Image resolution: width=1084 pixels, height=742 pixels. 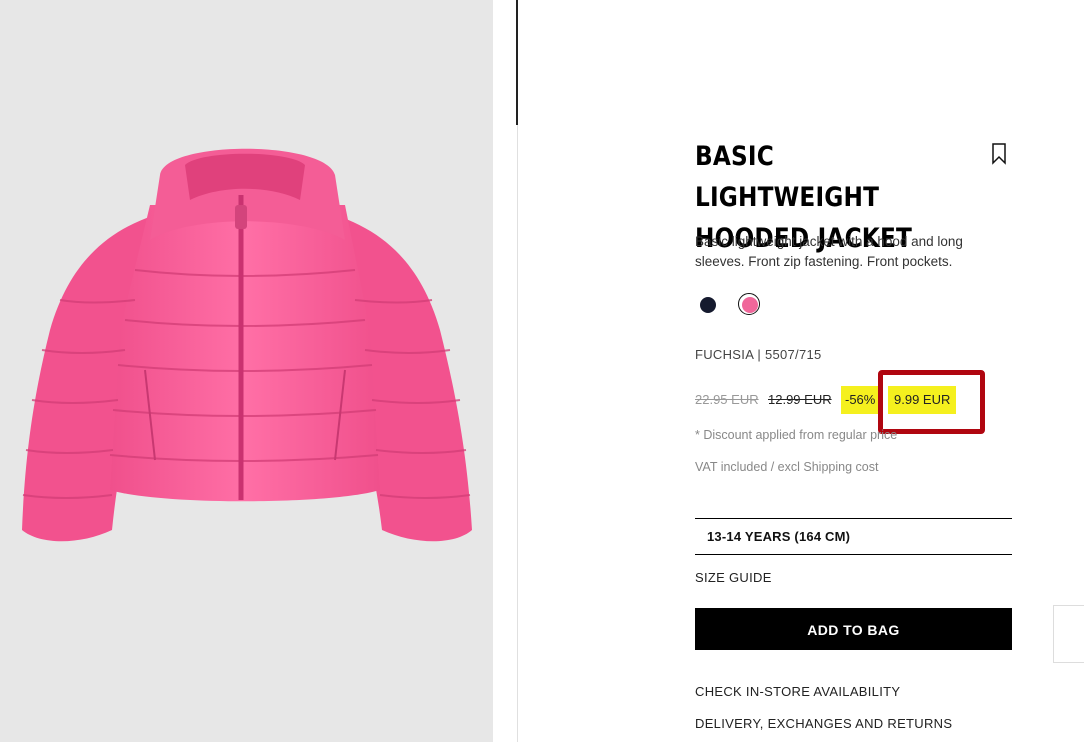 What do you see at coordinates (787, 177) in the screenshot?
I see `product-title-line1: BASIC LIGHTWEIGHT` at bounding box center [787, 177].